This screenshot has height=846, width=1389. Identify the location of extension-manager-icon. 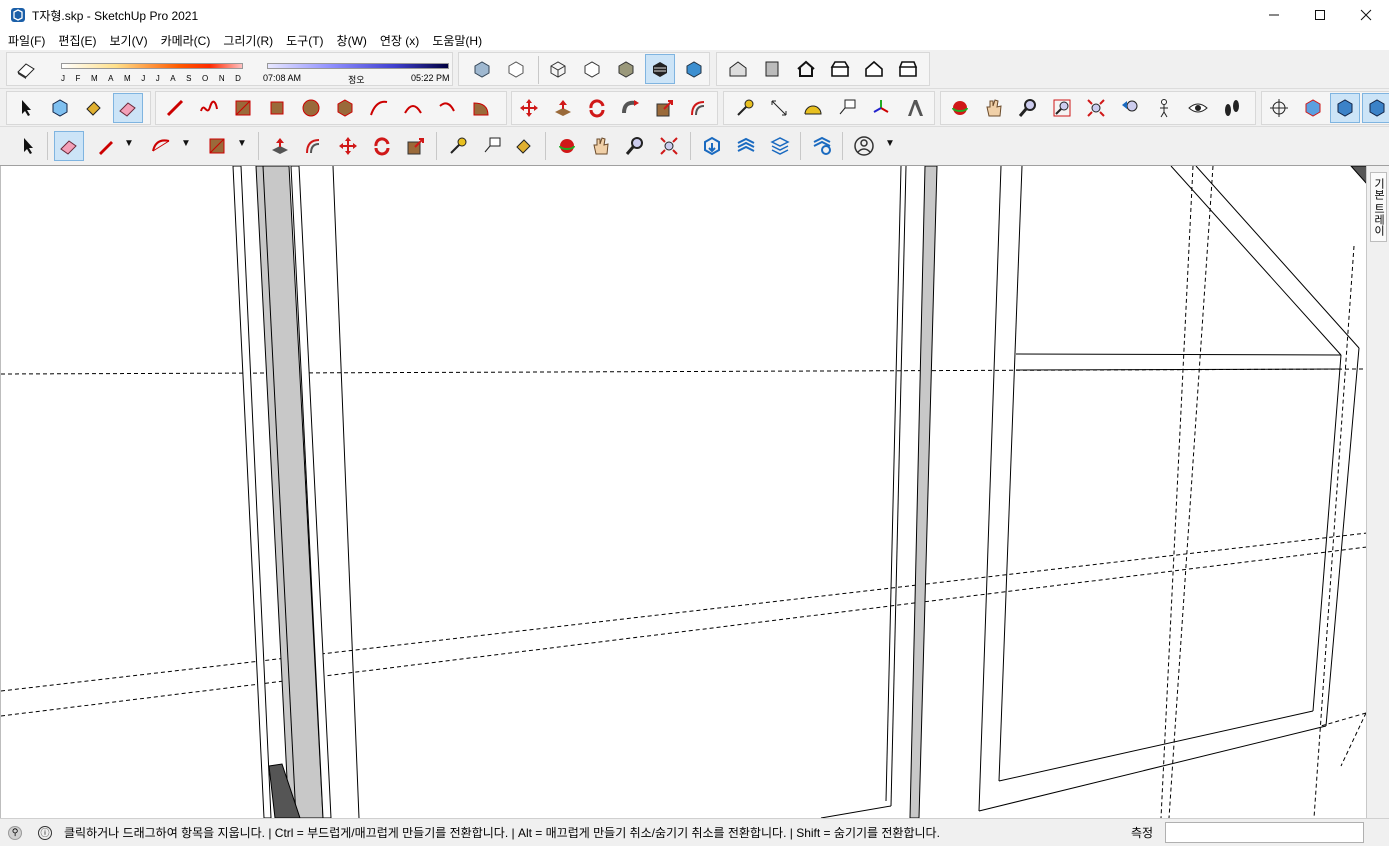
(822, 146).